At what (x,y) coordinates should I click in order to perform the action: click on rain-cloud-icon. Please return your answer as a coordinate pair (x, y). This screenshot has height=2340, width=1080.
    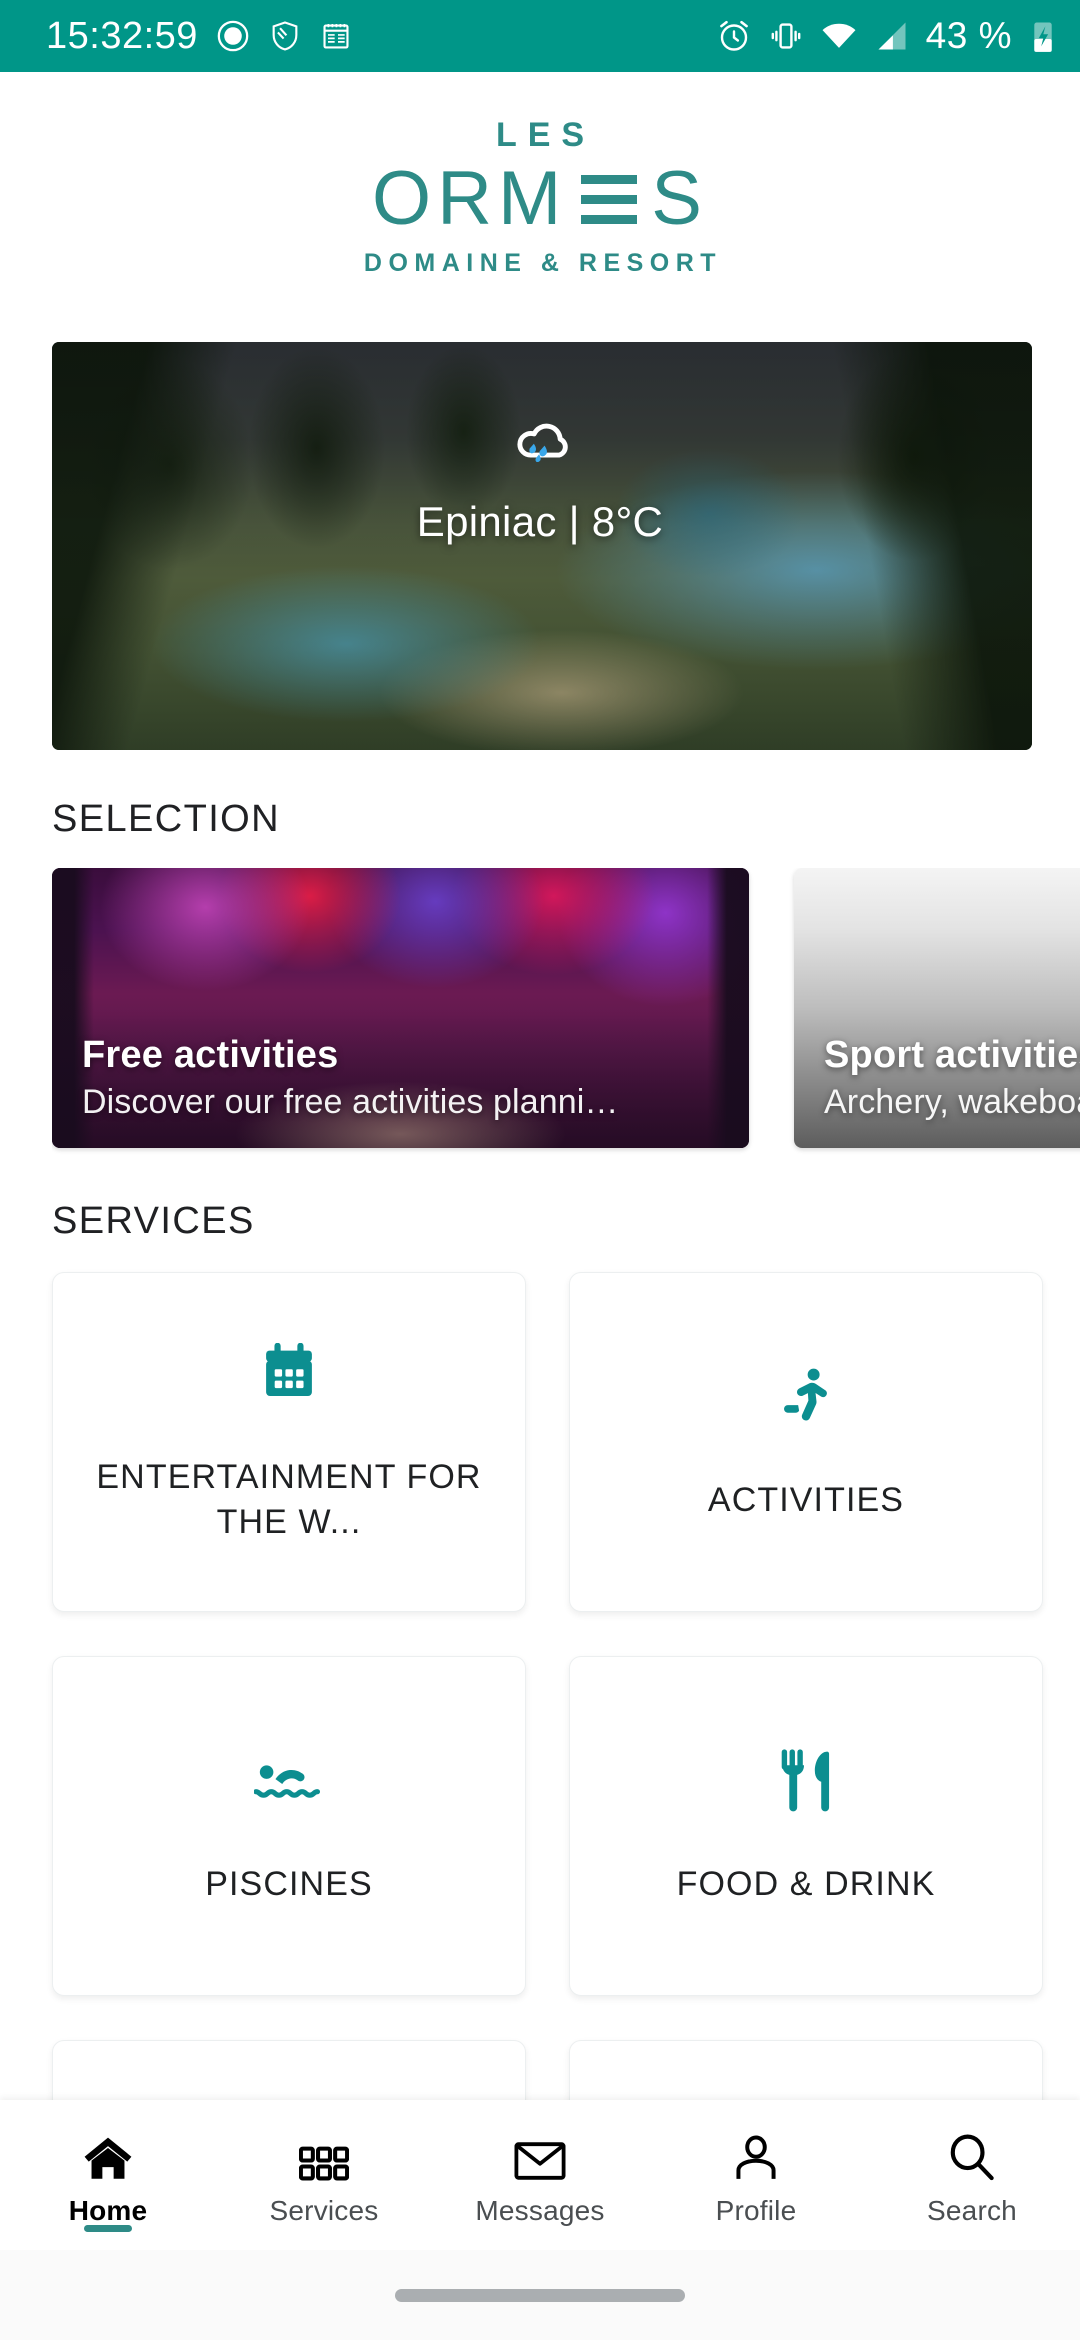
    Looking at the image, I should click on (540, 447).